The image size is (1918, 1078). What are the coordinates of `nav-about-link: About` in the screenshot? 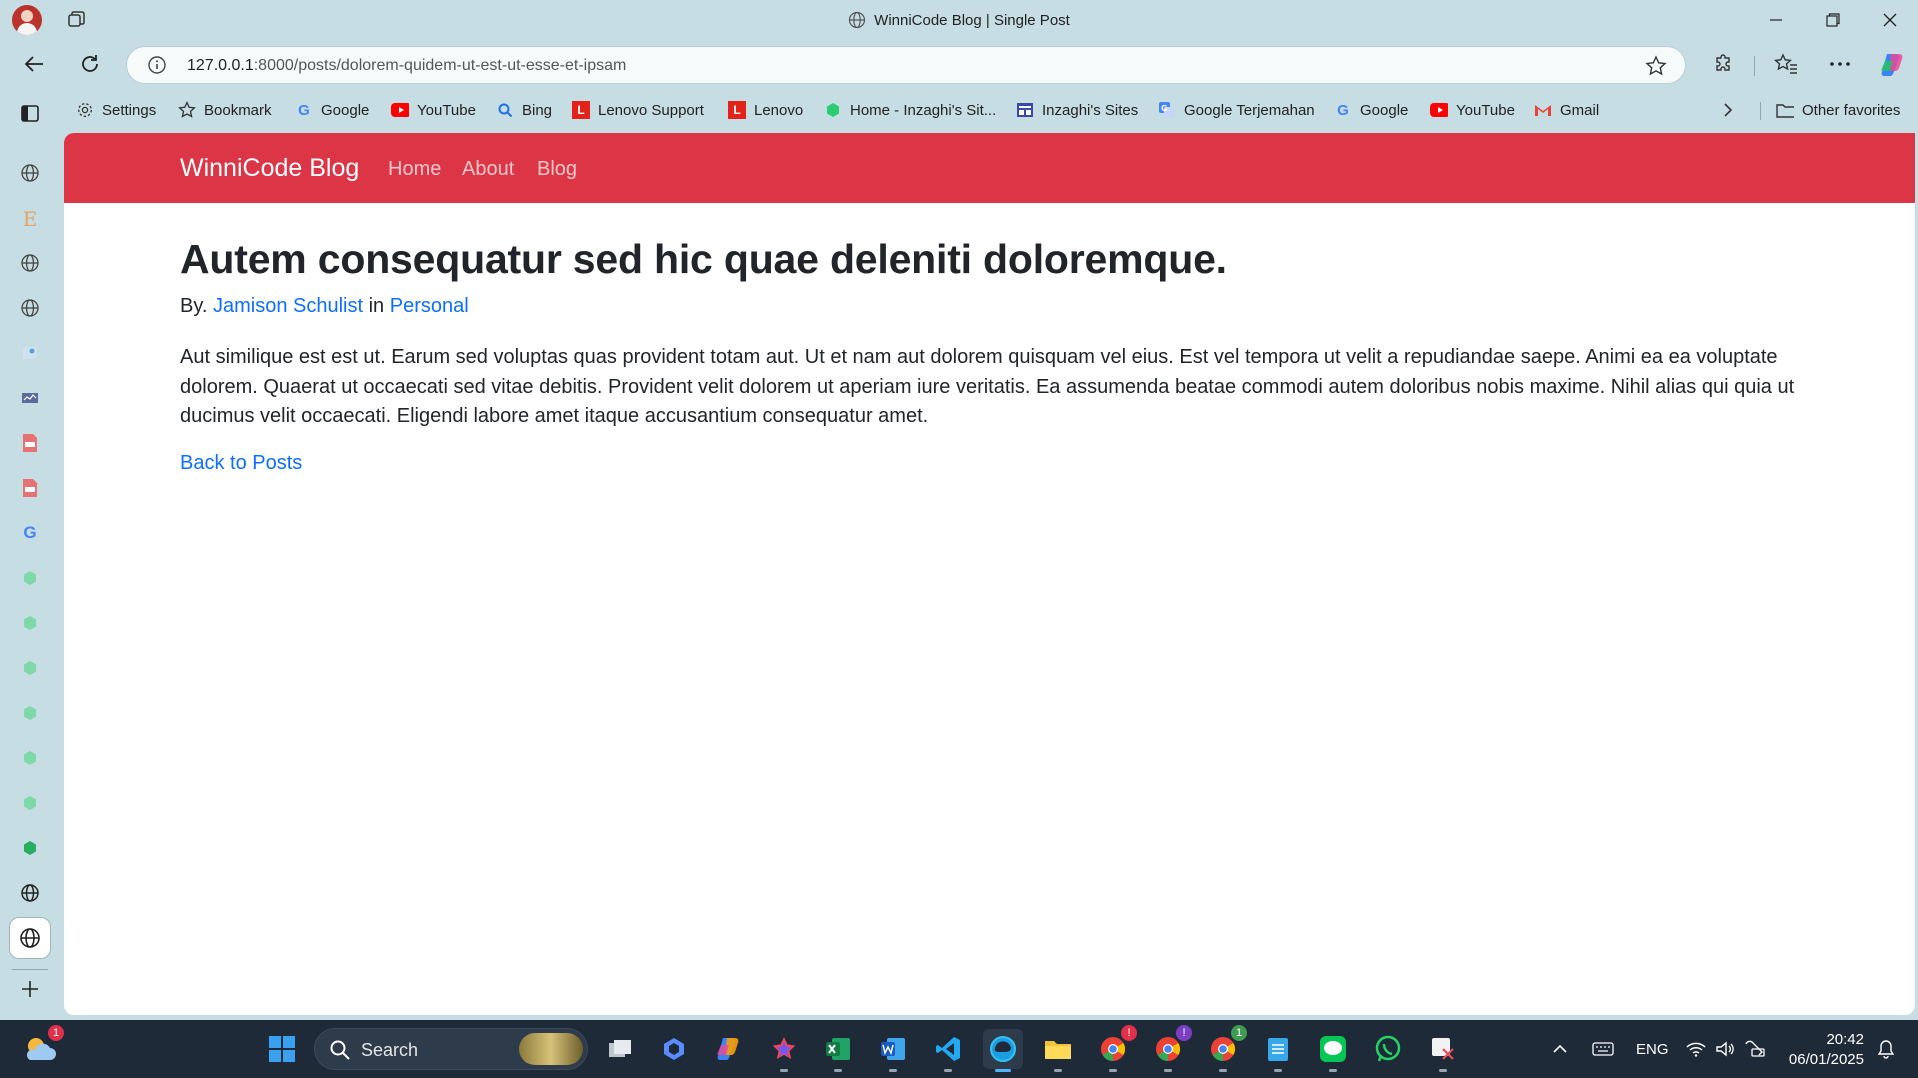 It's located at (488, 169).